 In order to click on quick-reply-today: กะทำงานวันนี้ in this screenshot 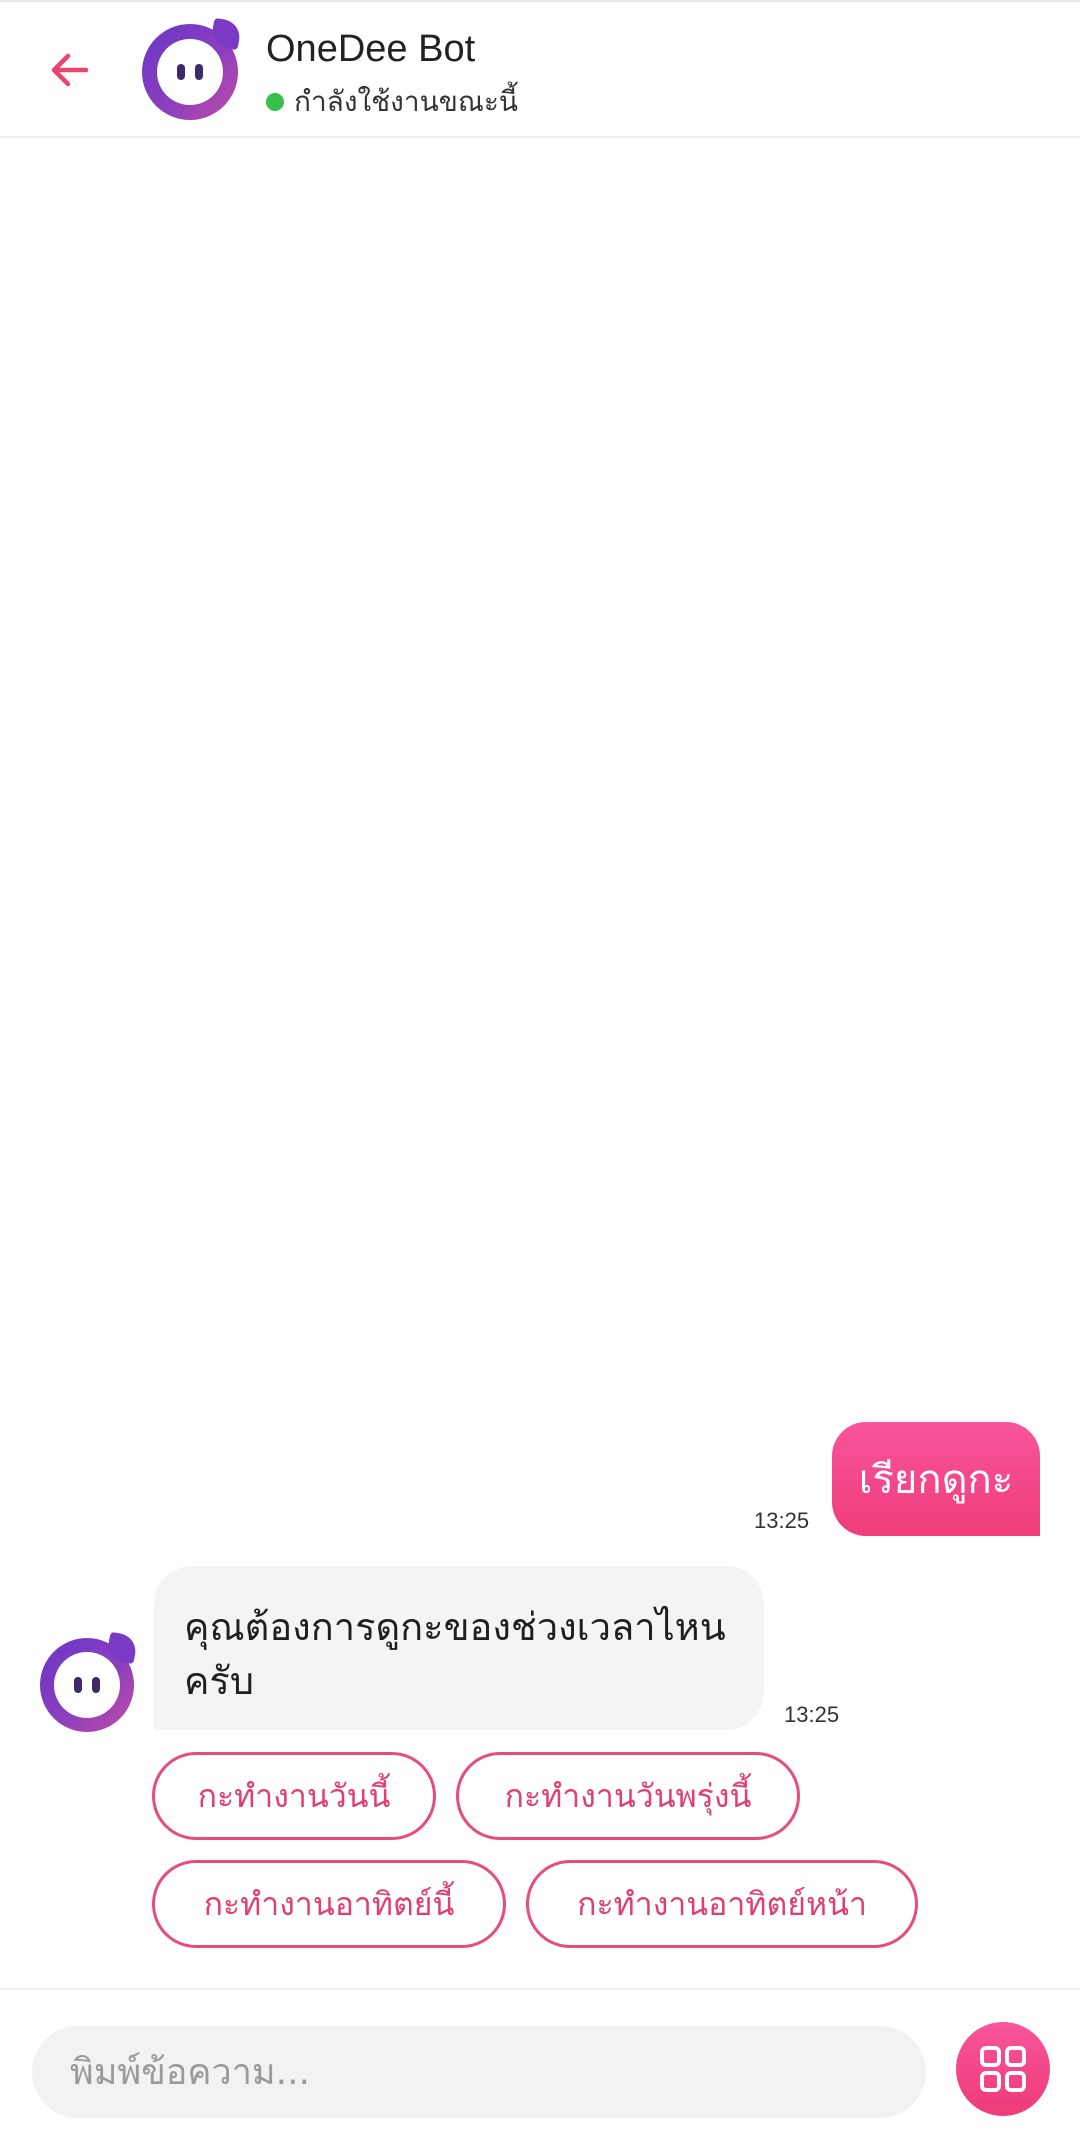, I will do `click(294, 1796)`.